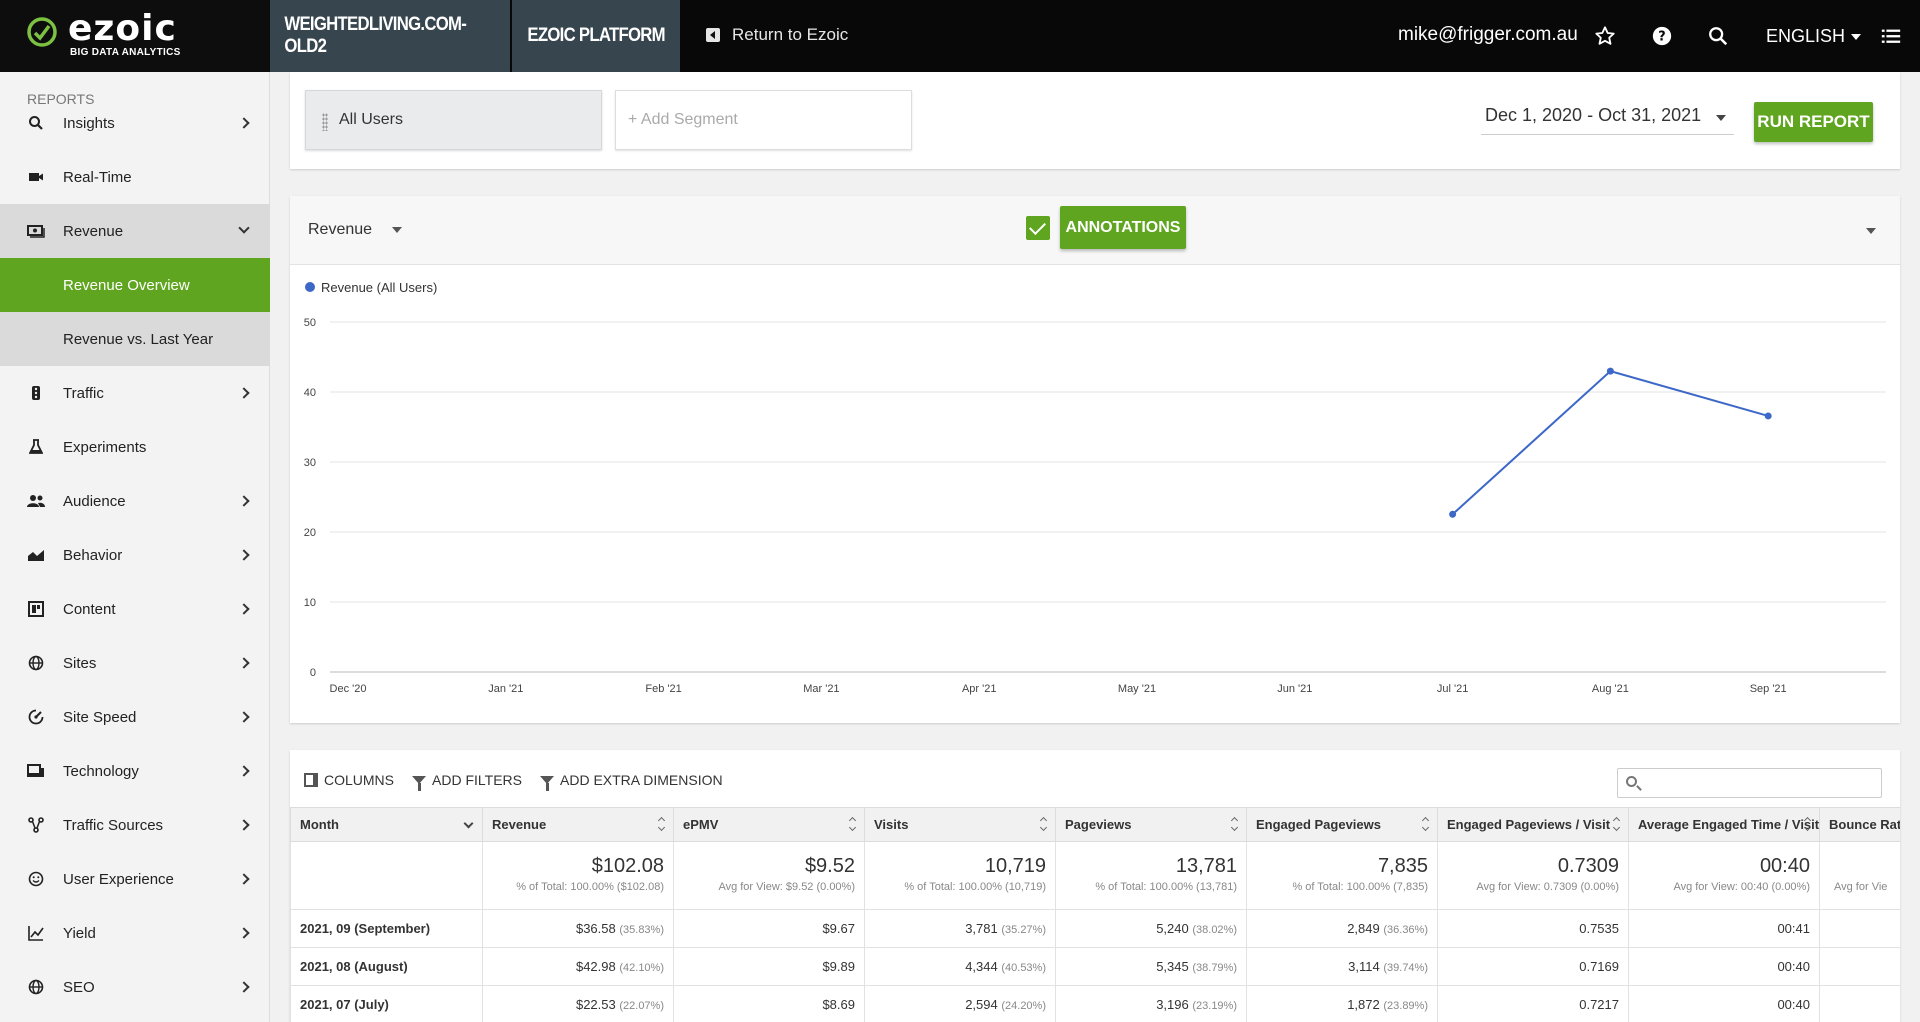 This screenshot has height=1022, width=1920. What do you see at coordinates (1151, 824) in the screenshot?
I see `column-header: Pageviews` at bounding box center [1151, 824].